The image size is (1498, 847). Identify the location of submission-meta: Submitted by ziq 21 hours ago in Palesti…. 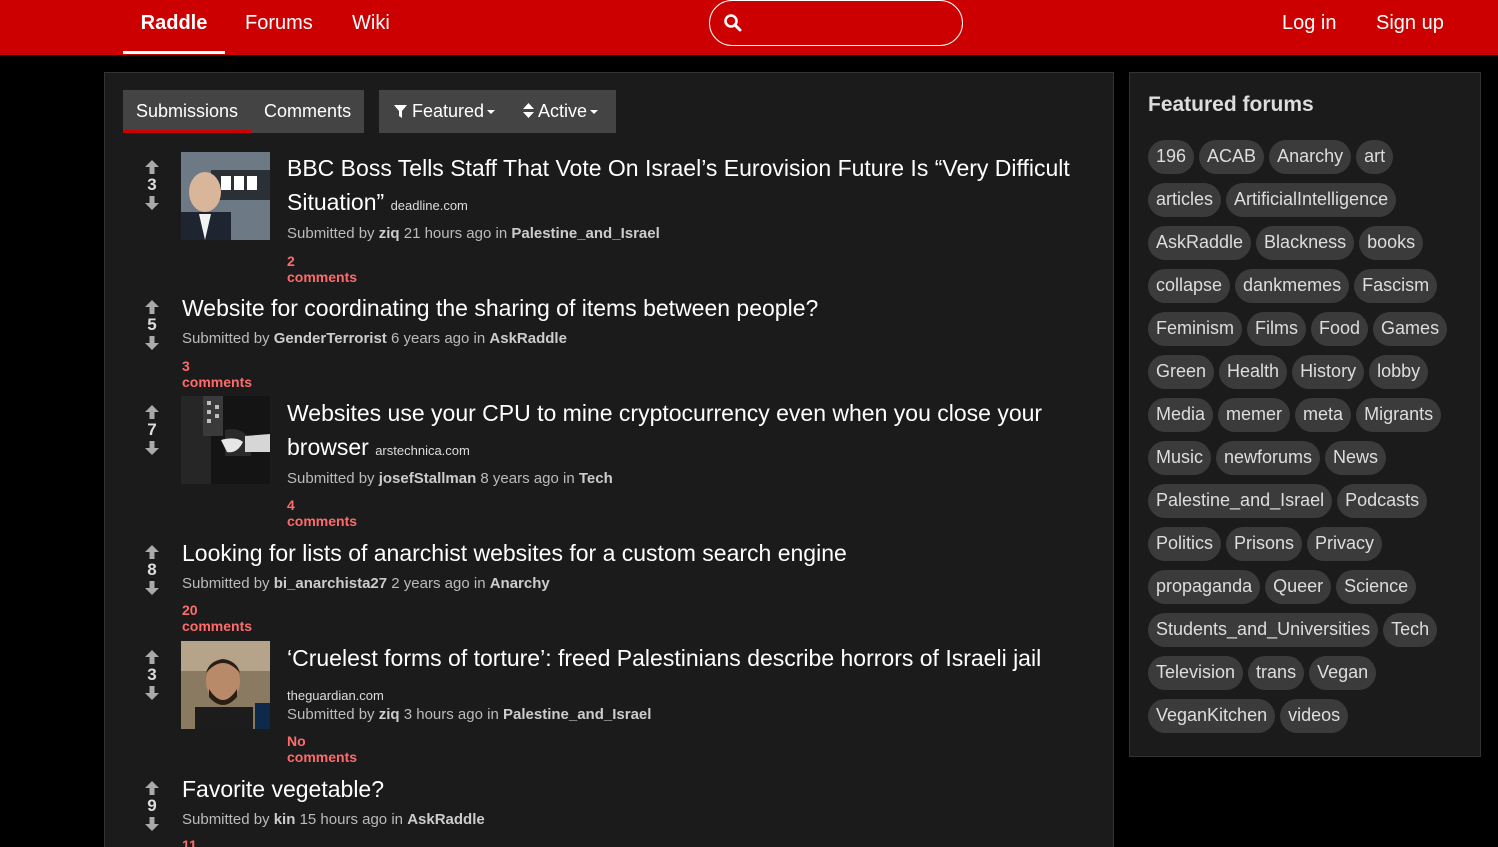
(473, 233).